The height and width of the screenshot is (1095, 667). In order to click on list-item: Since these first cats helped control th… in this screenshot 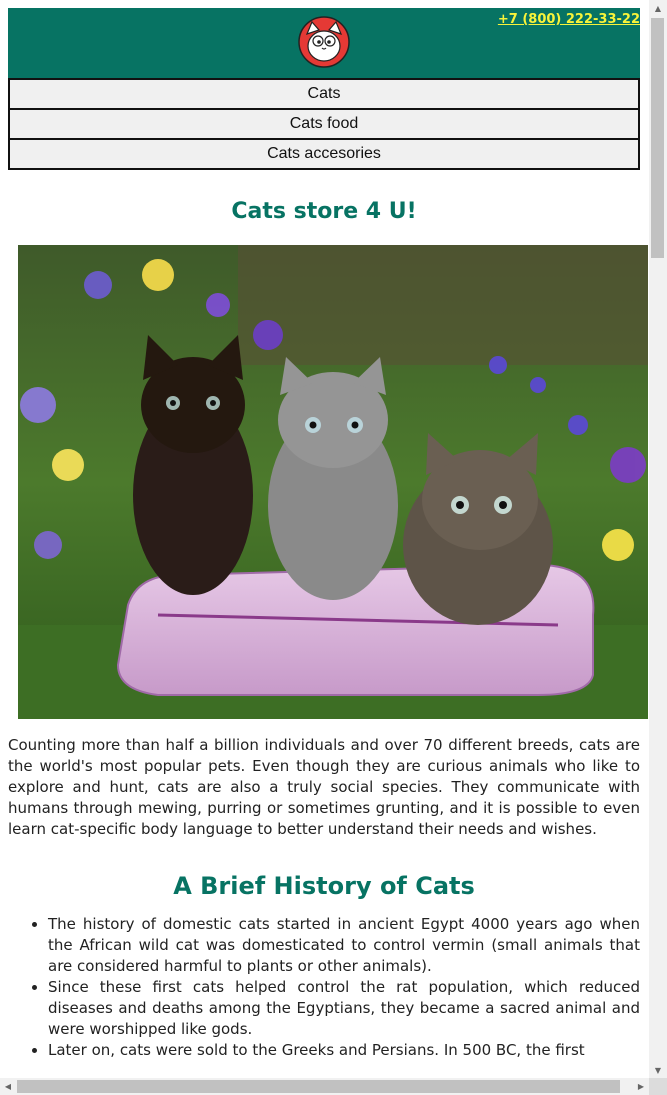, I will do `click(344, 1008)`.